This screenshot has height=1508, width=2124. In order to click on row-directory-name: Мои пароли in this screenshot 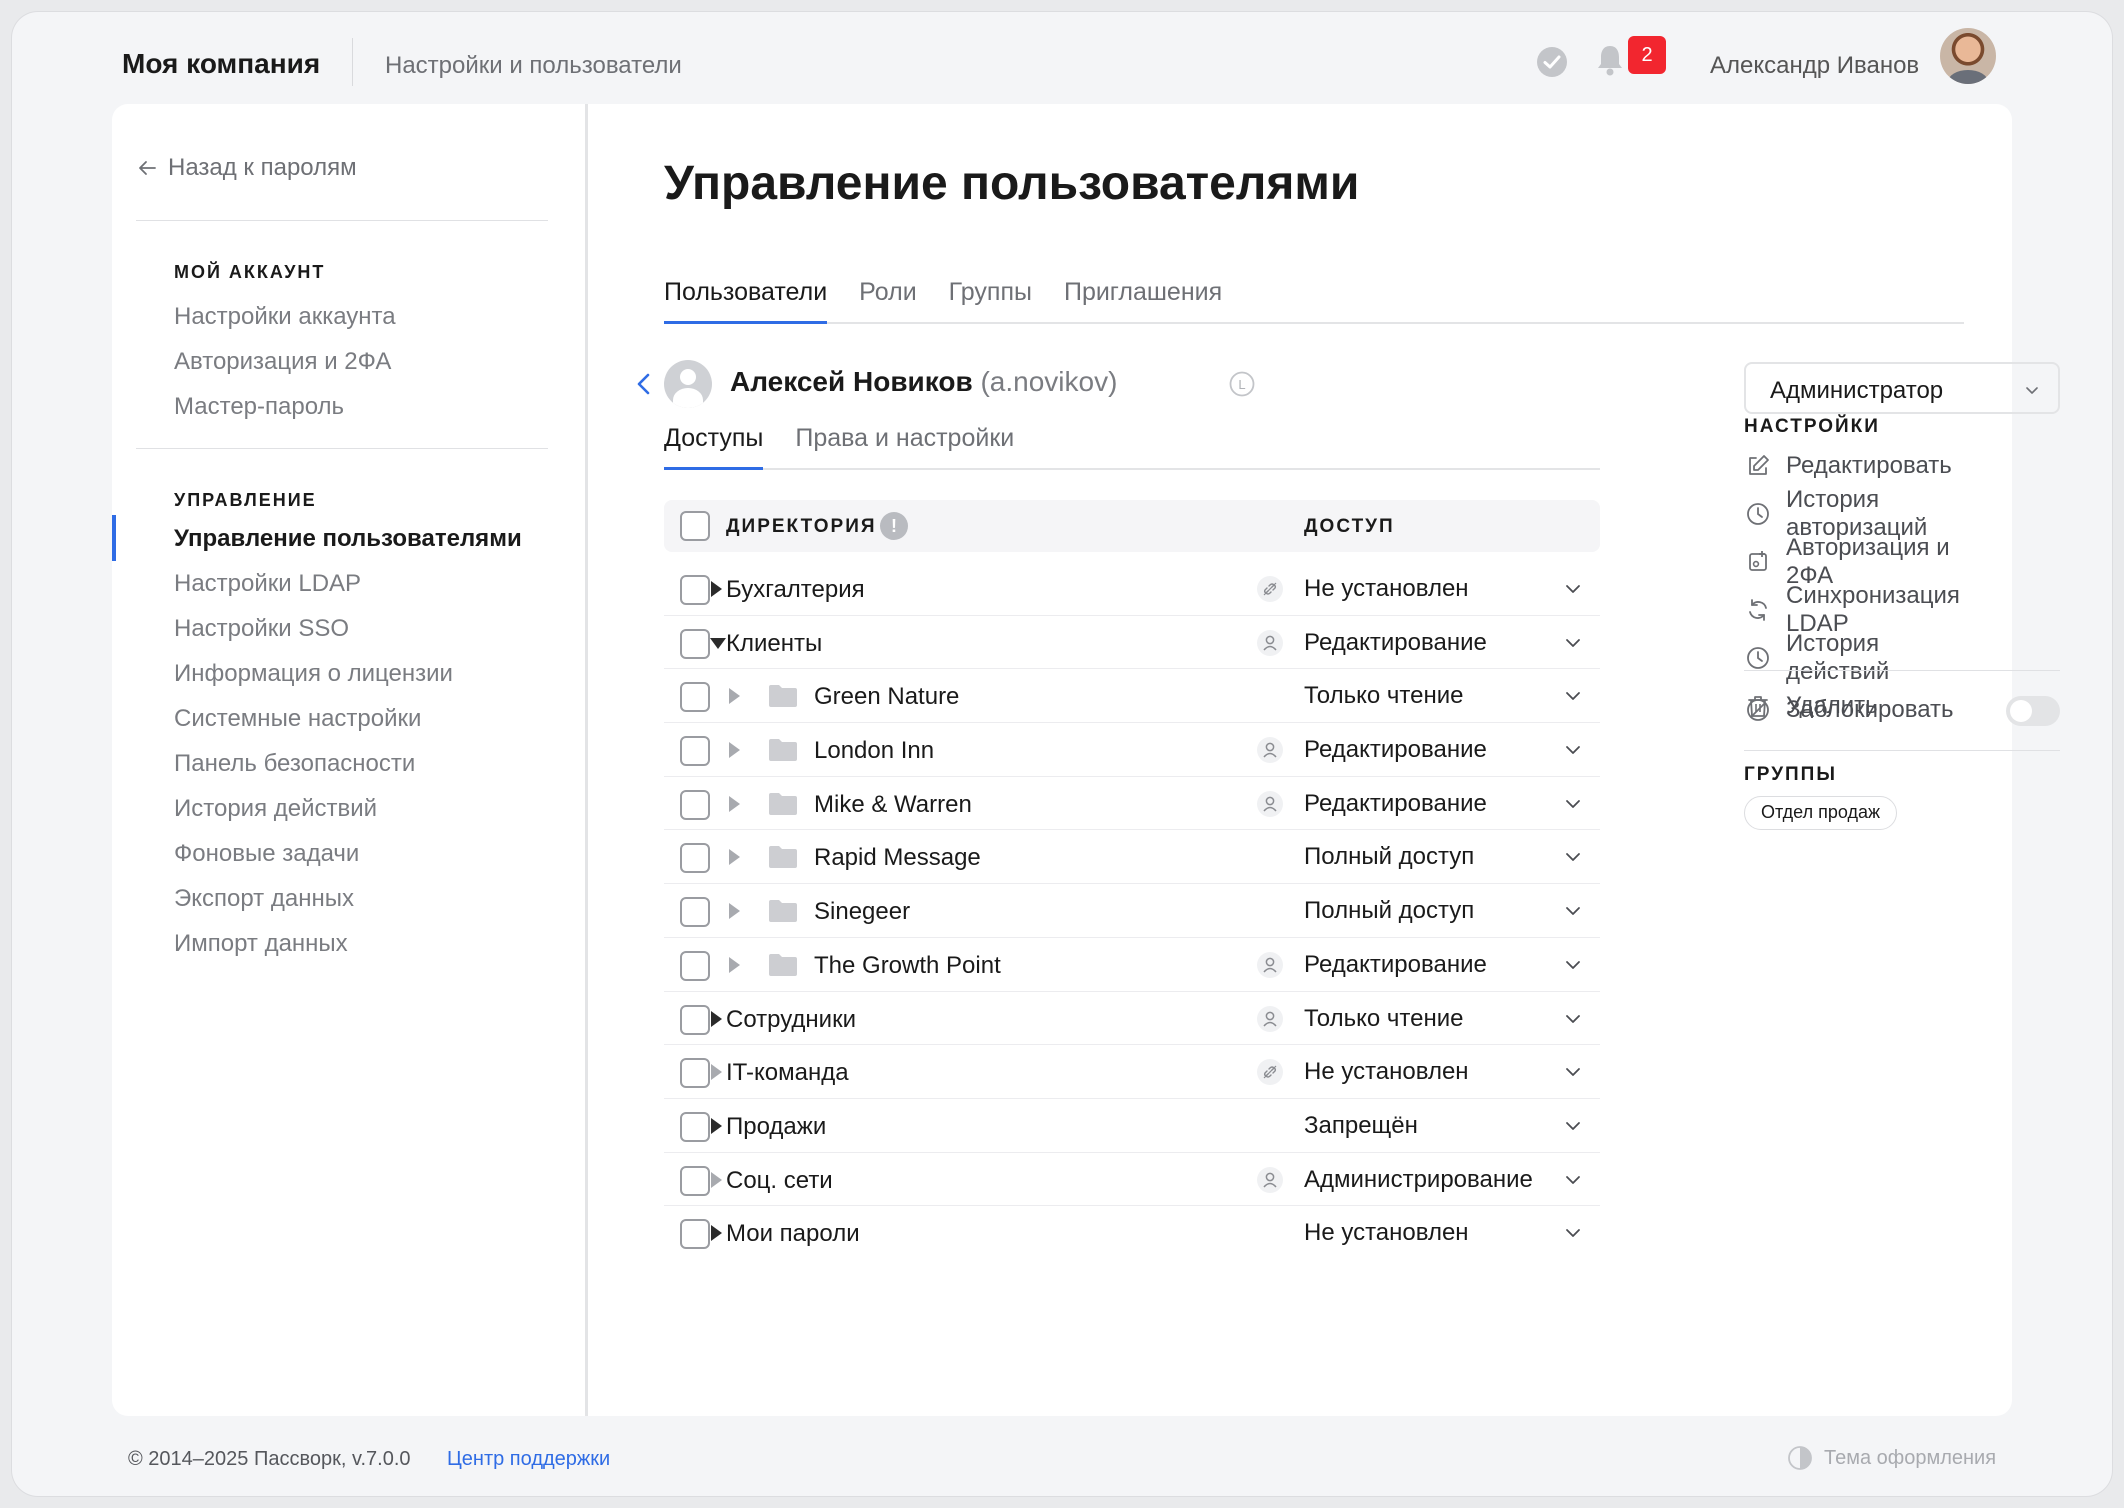, I will do `click(793, 1234)`.